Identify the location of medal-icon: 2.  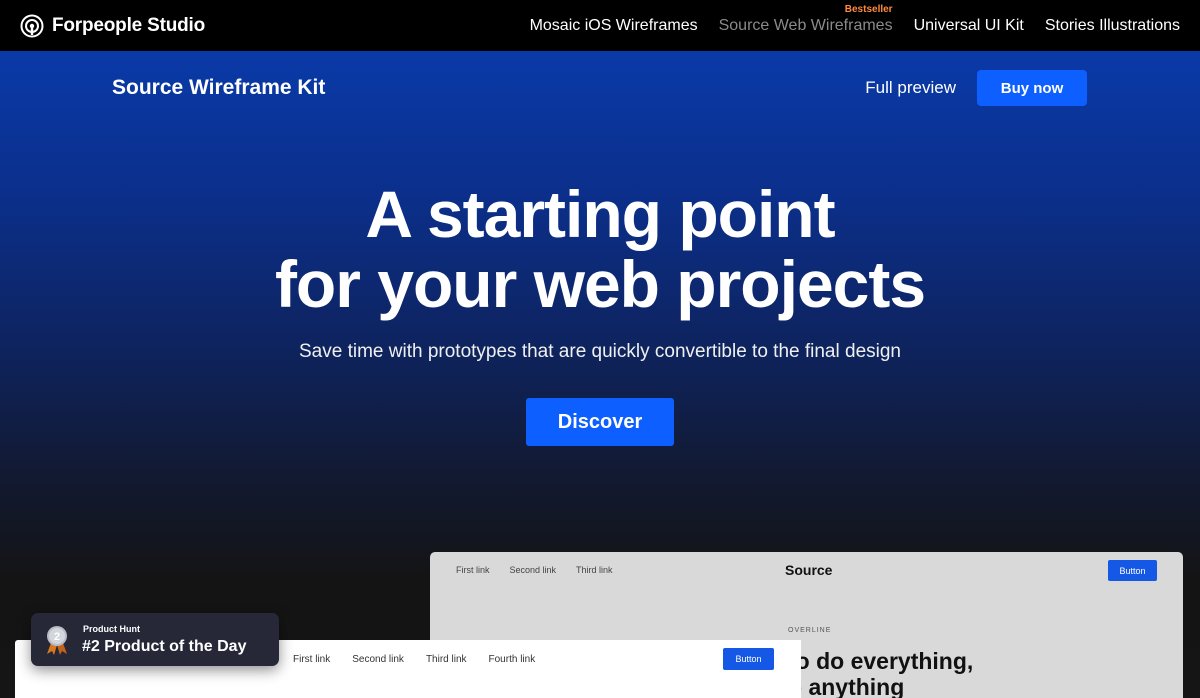
(57, 640).